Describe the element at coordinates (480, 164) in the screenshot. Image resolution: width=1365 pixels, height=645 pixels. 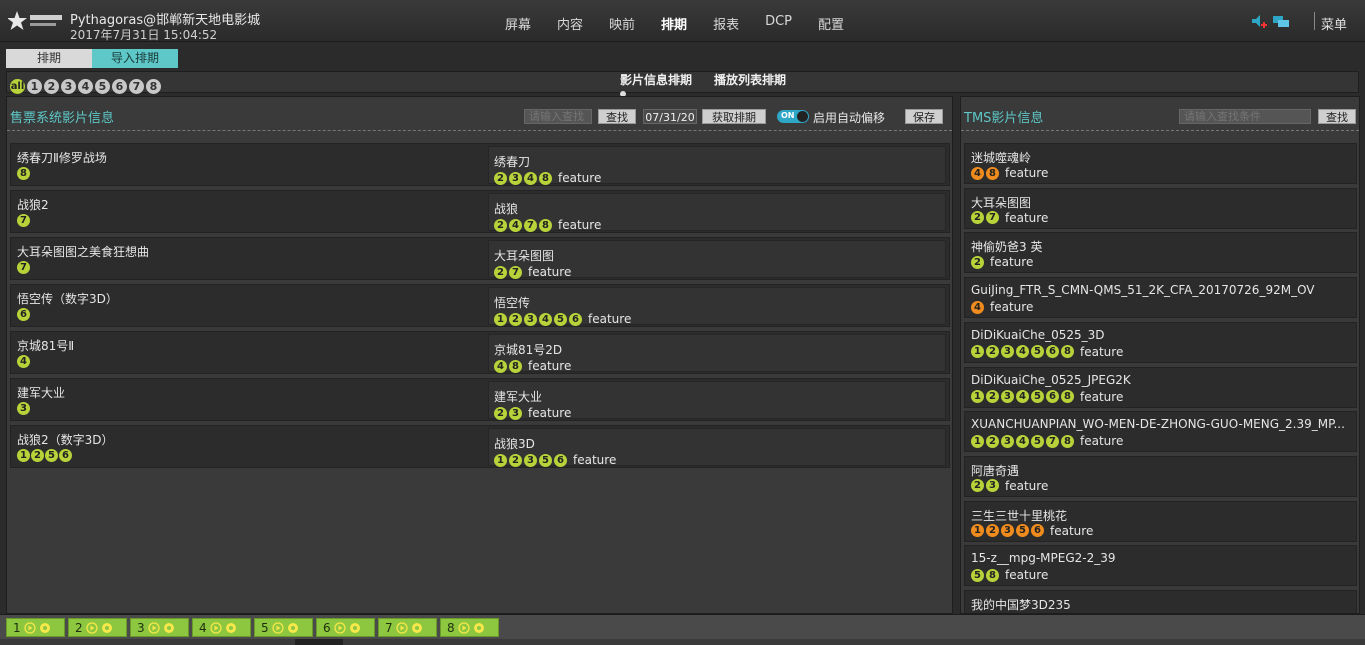
I see `ticketing-film-row: 绣春刀Ⅱ修罗战场 8 绣春刀 2 3 4 8 feature` at that location.